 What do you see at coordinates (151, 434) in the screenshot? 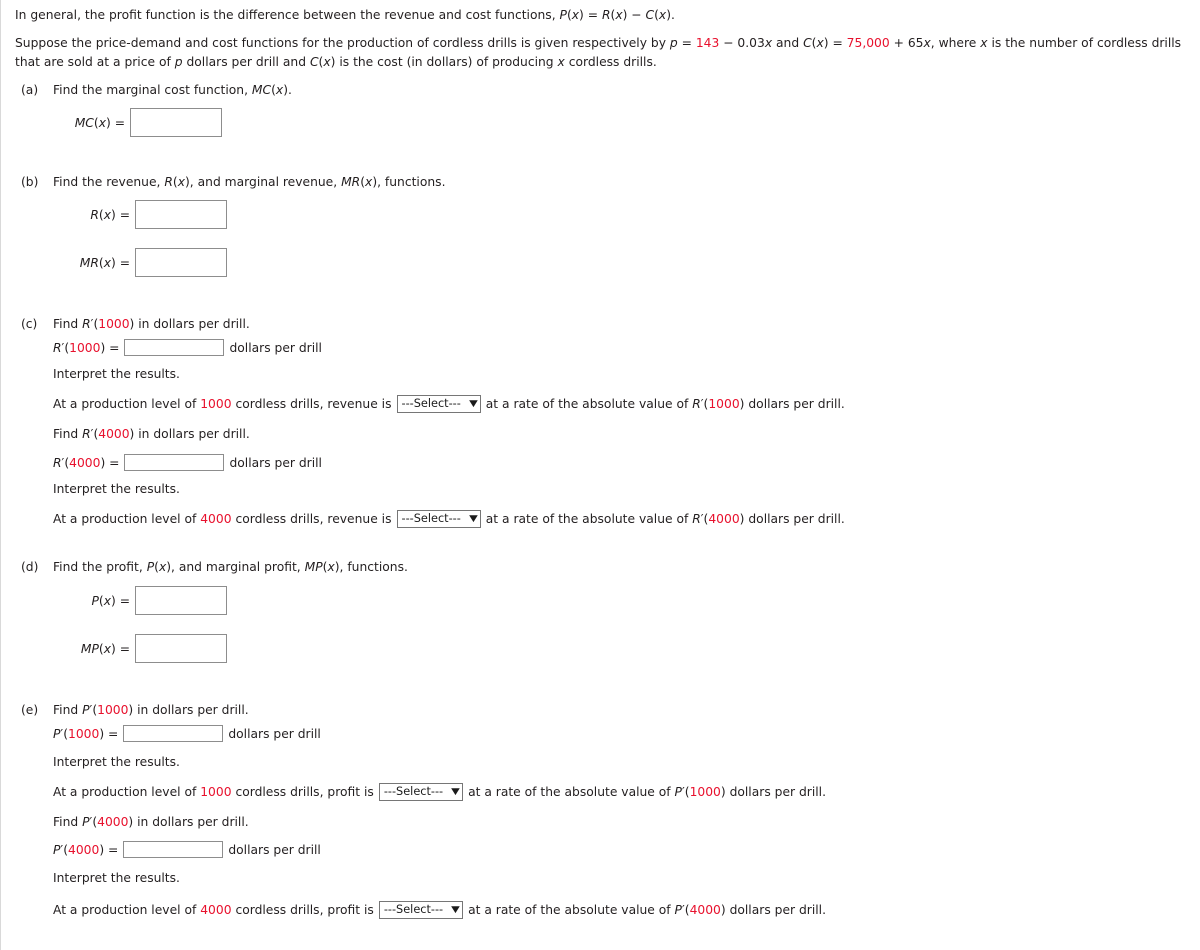
I see `find-rprime-4000: Find R′(4000) in dollars per drill.` at bounding box center [151, 434].